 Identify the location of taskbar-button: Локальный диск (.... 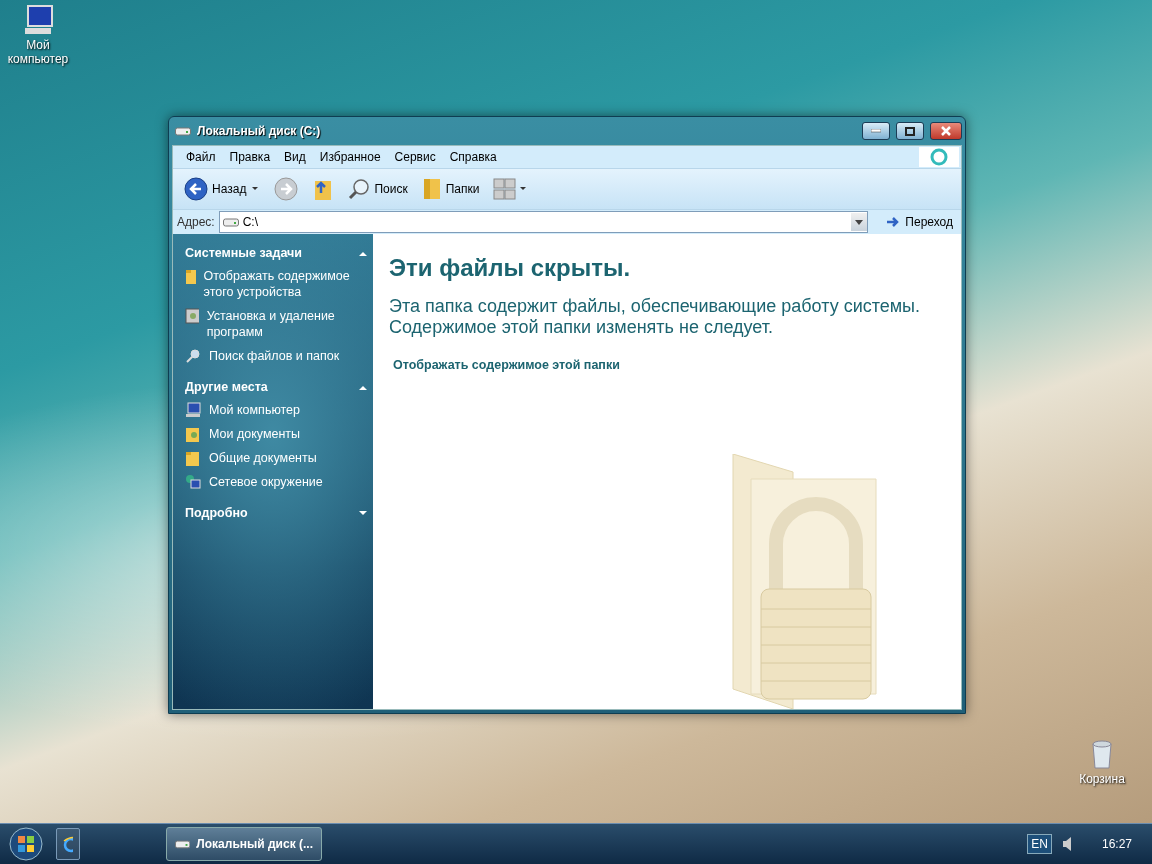
(244, 844).